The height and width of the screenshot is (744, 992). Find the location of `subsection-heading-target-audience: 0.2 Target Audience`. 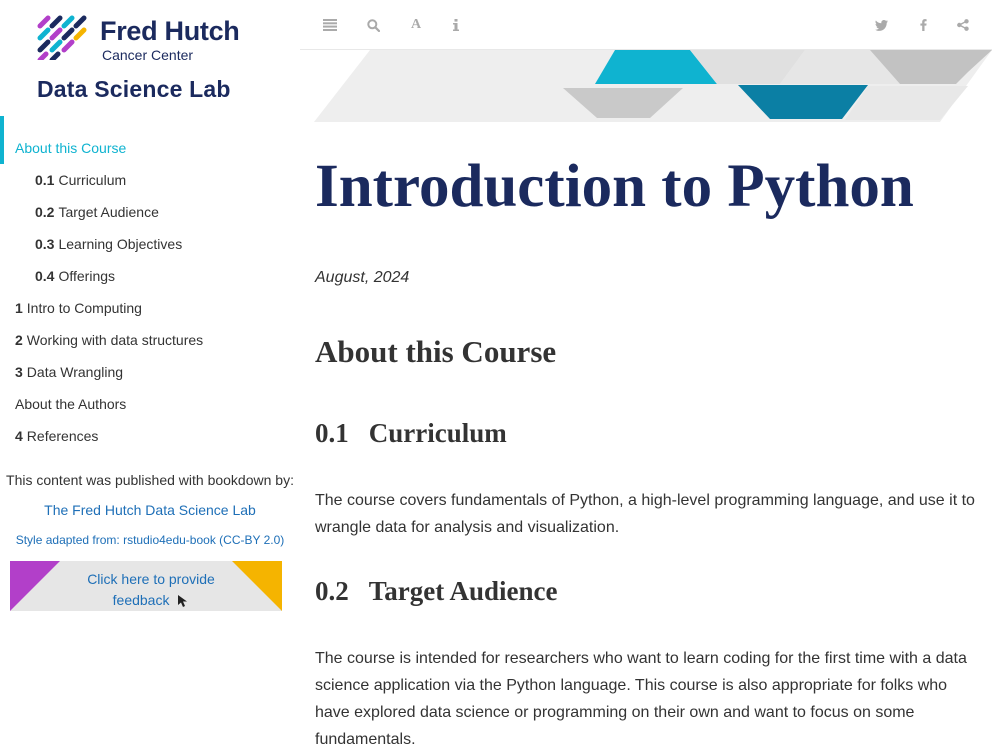

subsection-heading-target-audience: 0.2 Target Audience is located at coordinates (436, 591).